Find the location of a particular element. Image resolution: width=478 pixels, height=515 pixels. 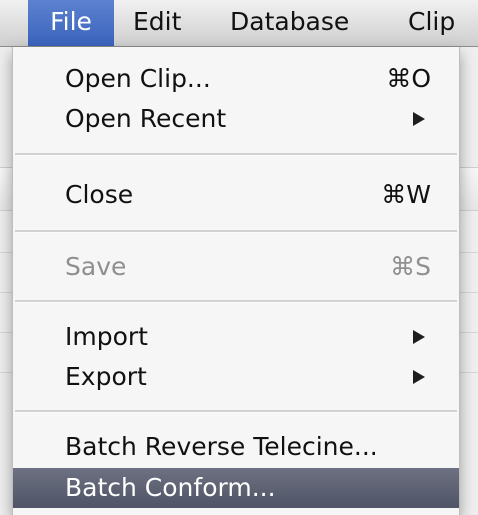

menu-file: File is located at coordinates (71, 23).